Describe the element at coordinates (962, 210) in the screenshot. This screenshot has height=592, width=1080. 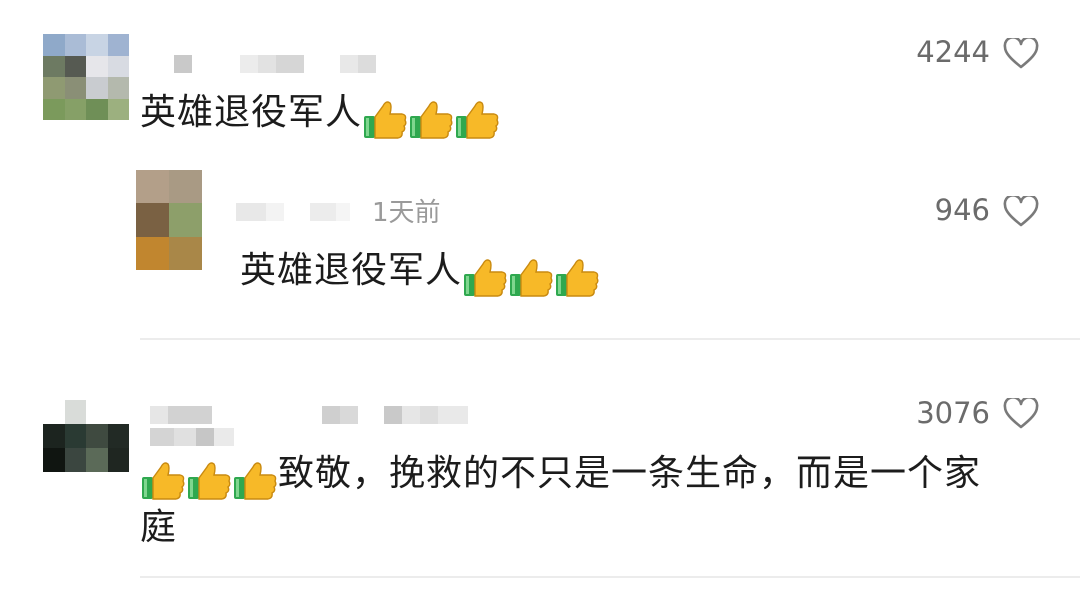
I see `like-count: 946` at that location.